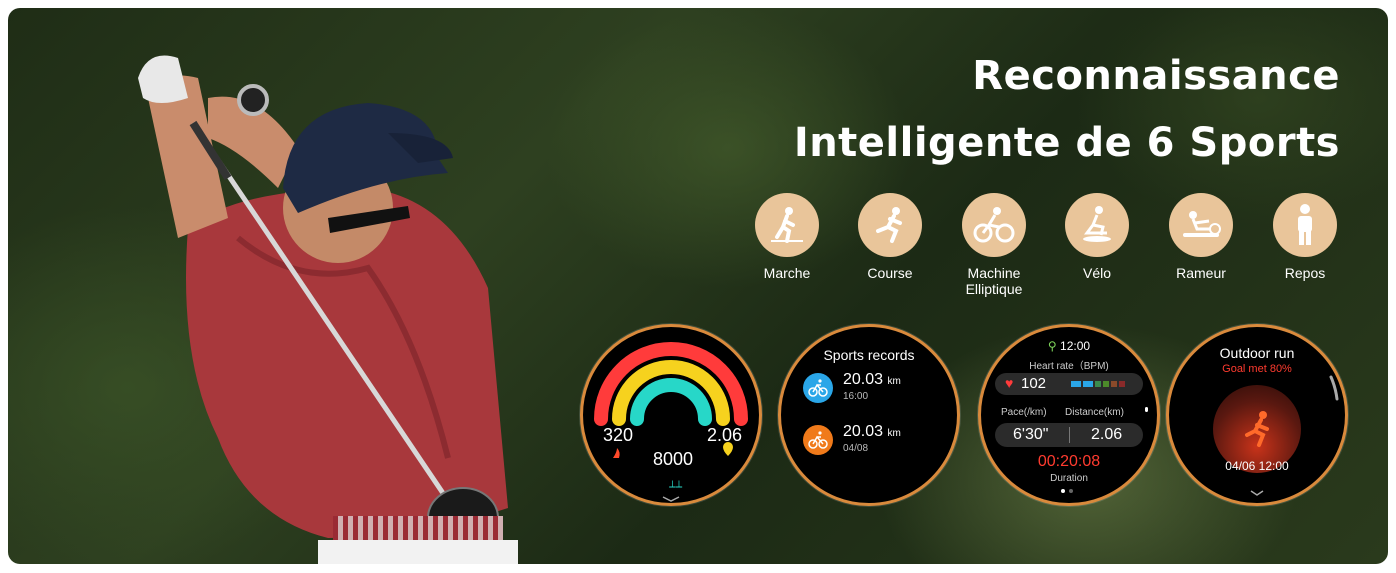 This screenshot has width=1396, height=573. I want to click on sport-label: Marche, so click(787, 273).